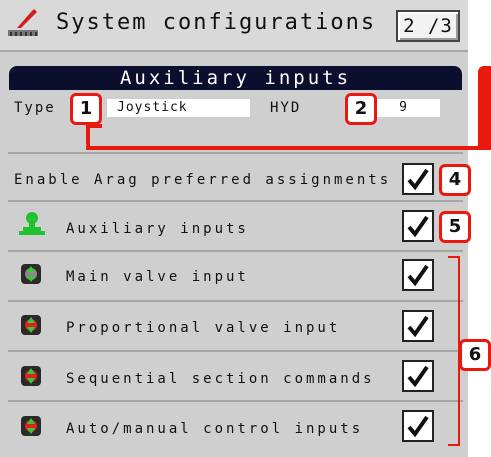 This screenshot has height=457, width=491. Describe the element at coordinates (428, 26) in the screenshot. I see `page-indicator: 2 /3` at that location.